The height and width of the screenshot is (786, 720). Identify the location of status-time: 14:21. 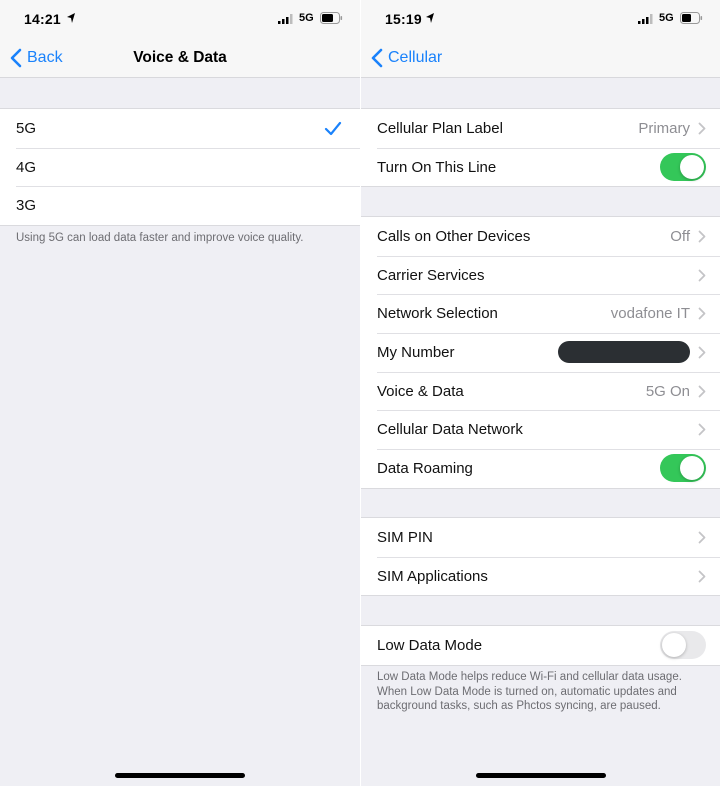
(42, 19).